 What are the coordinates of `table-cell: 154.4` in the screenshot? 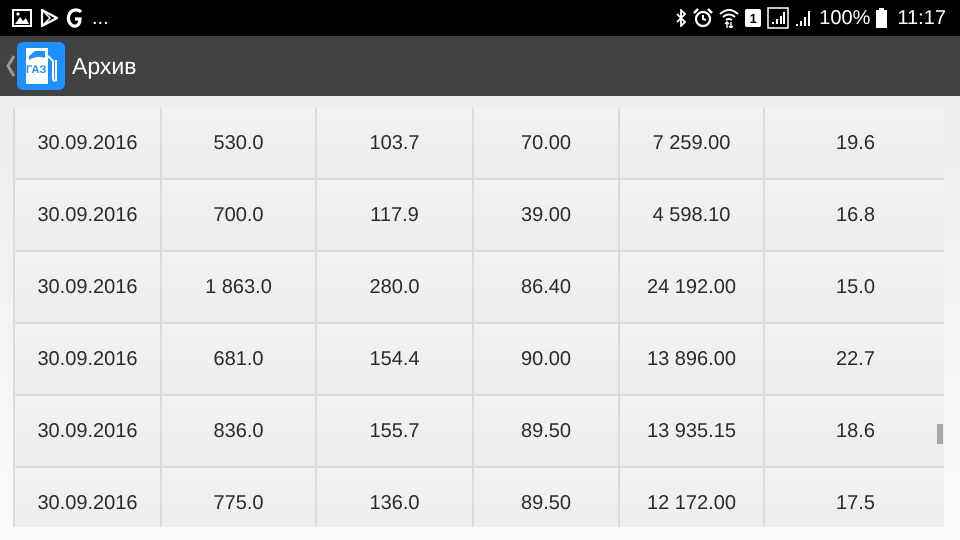 It's located at (394, 359).